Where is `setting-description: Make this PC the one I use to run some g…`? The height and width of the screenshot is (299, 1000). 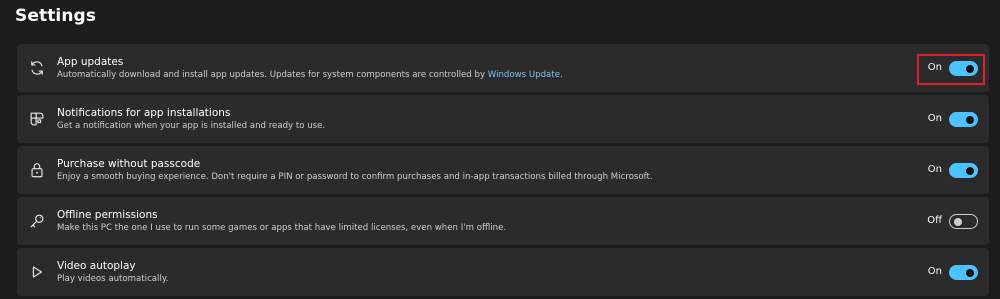 setting-description: Make this PC the one I use to run some g… is located at coordinates (282, 228).